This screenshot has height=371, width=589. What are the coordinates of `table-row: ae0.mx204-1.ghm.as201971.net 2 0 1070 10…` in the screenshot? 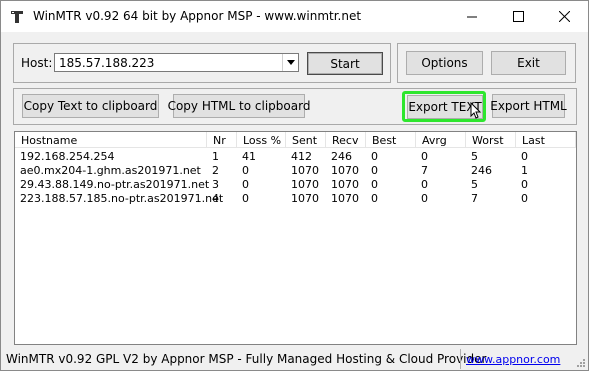 It's located at (295, 171).